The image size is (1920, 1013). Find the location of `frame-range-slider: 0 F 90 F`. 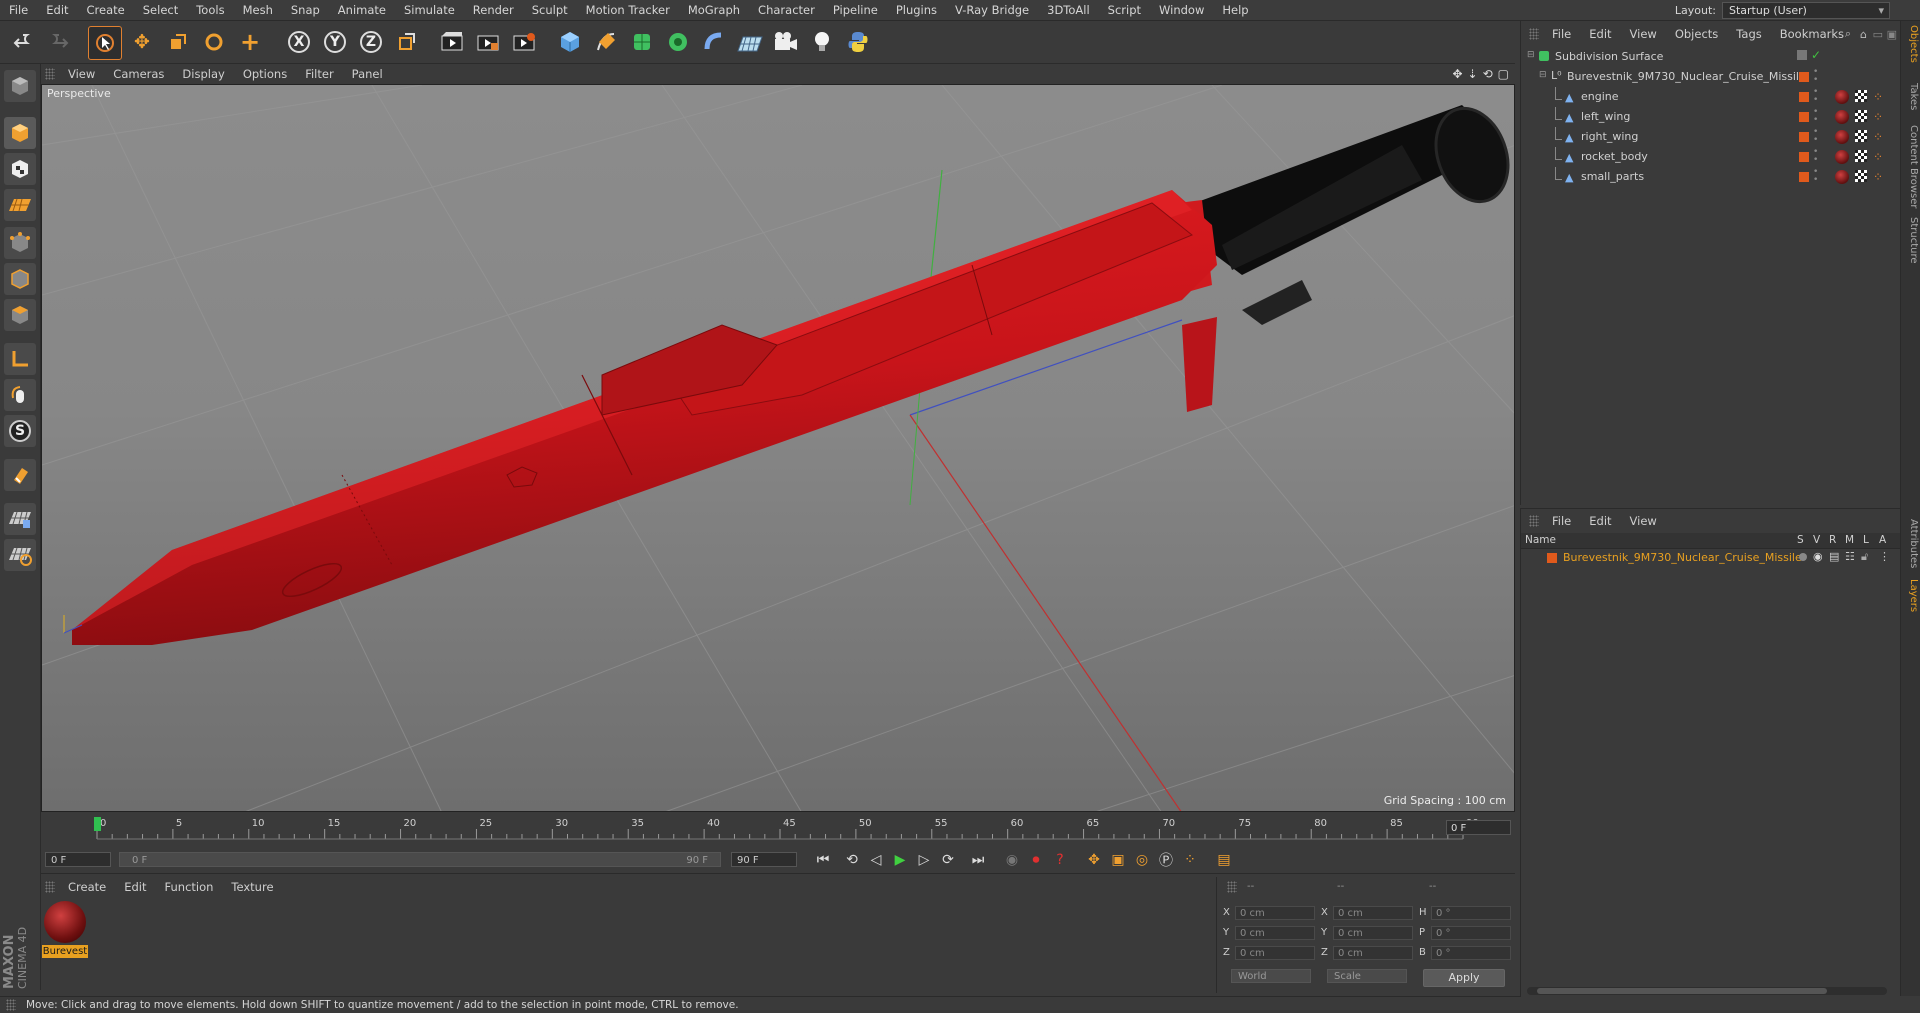

frame-range-slider: 0 F 90 F is located at coordinates (420, 859).